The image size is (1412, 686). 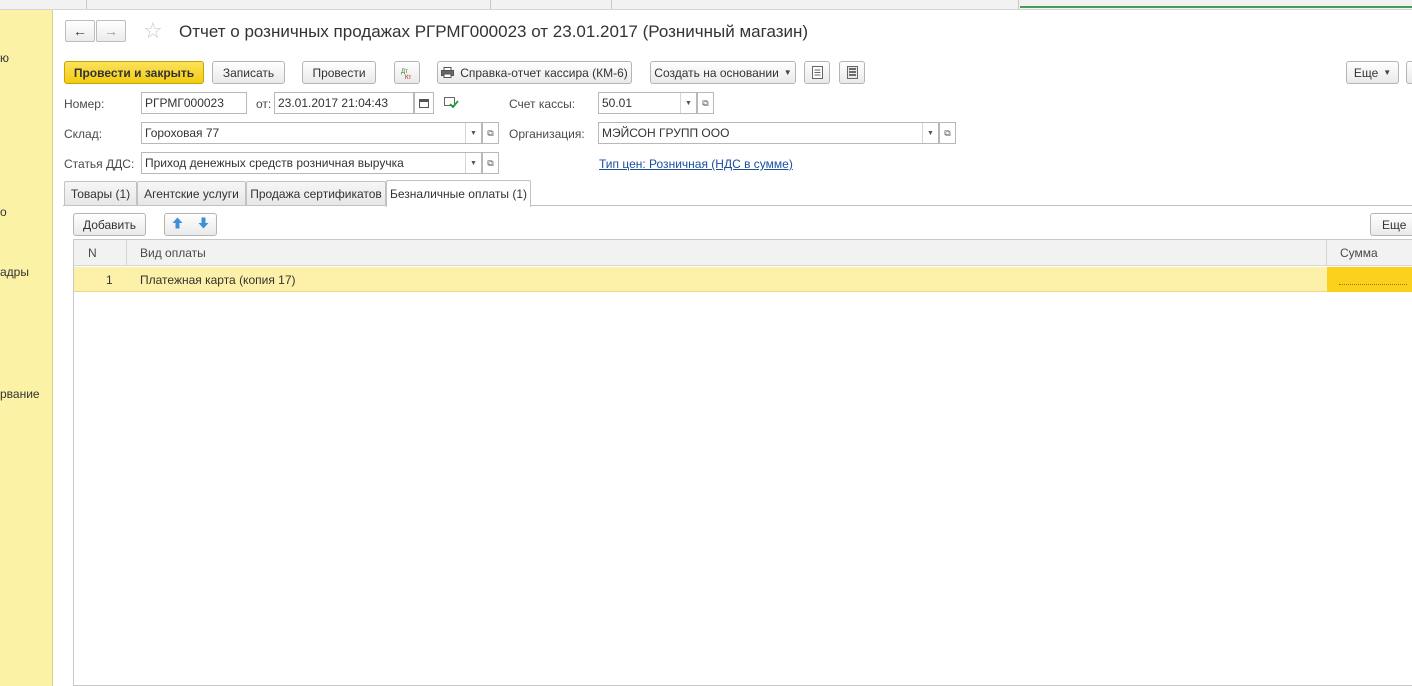 What do you see at coordinates (458, 193) in the screenshot?
I see `tab-cashless-payments: Безналичные оплаты (1)` at bounding box center [458, 193].